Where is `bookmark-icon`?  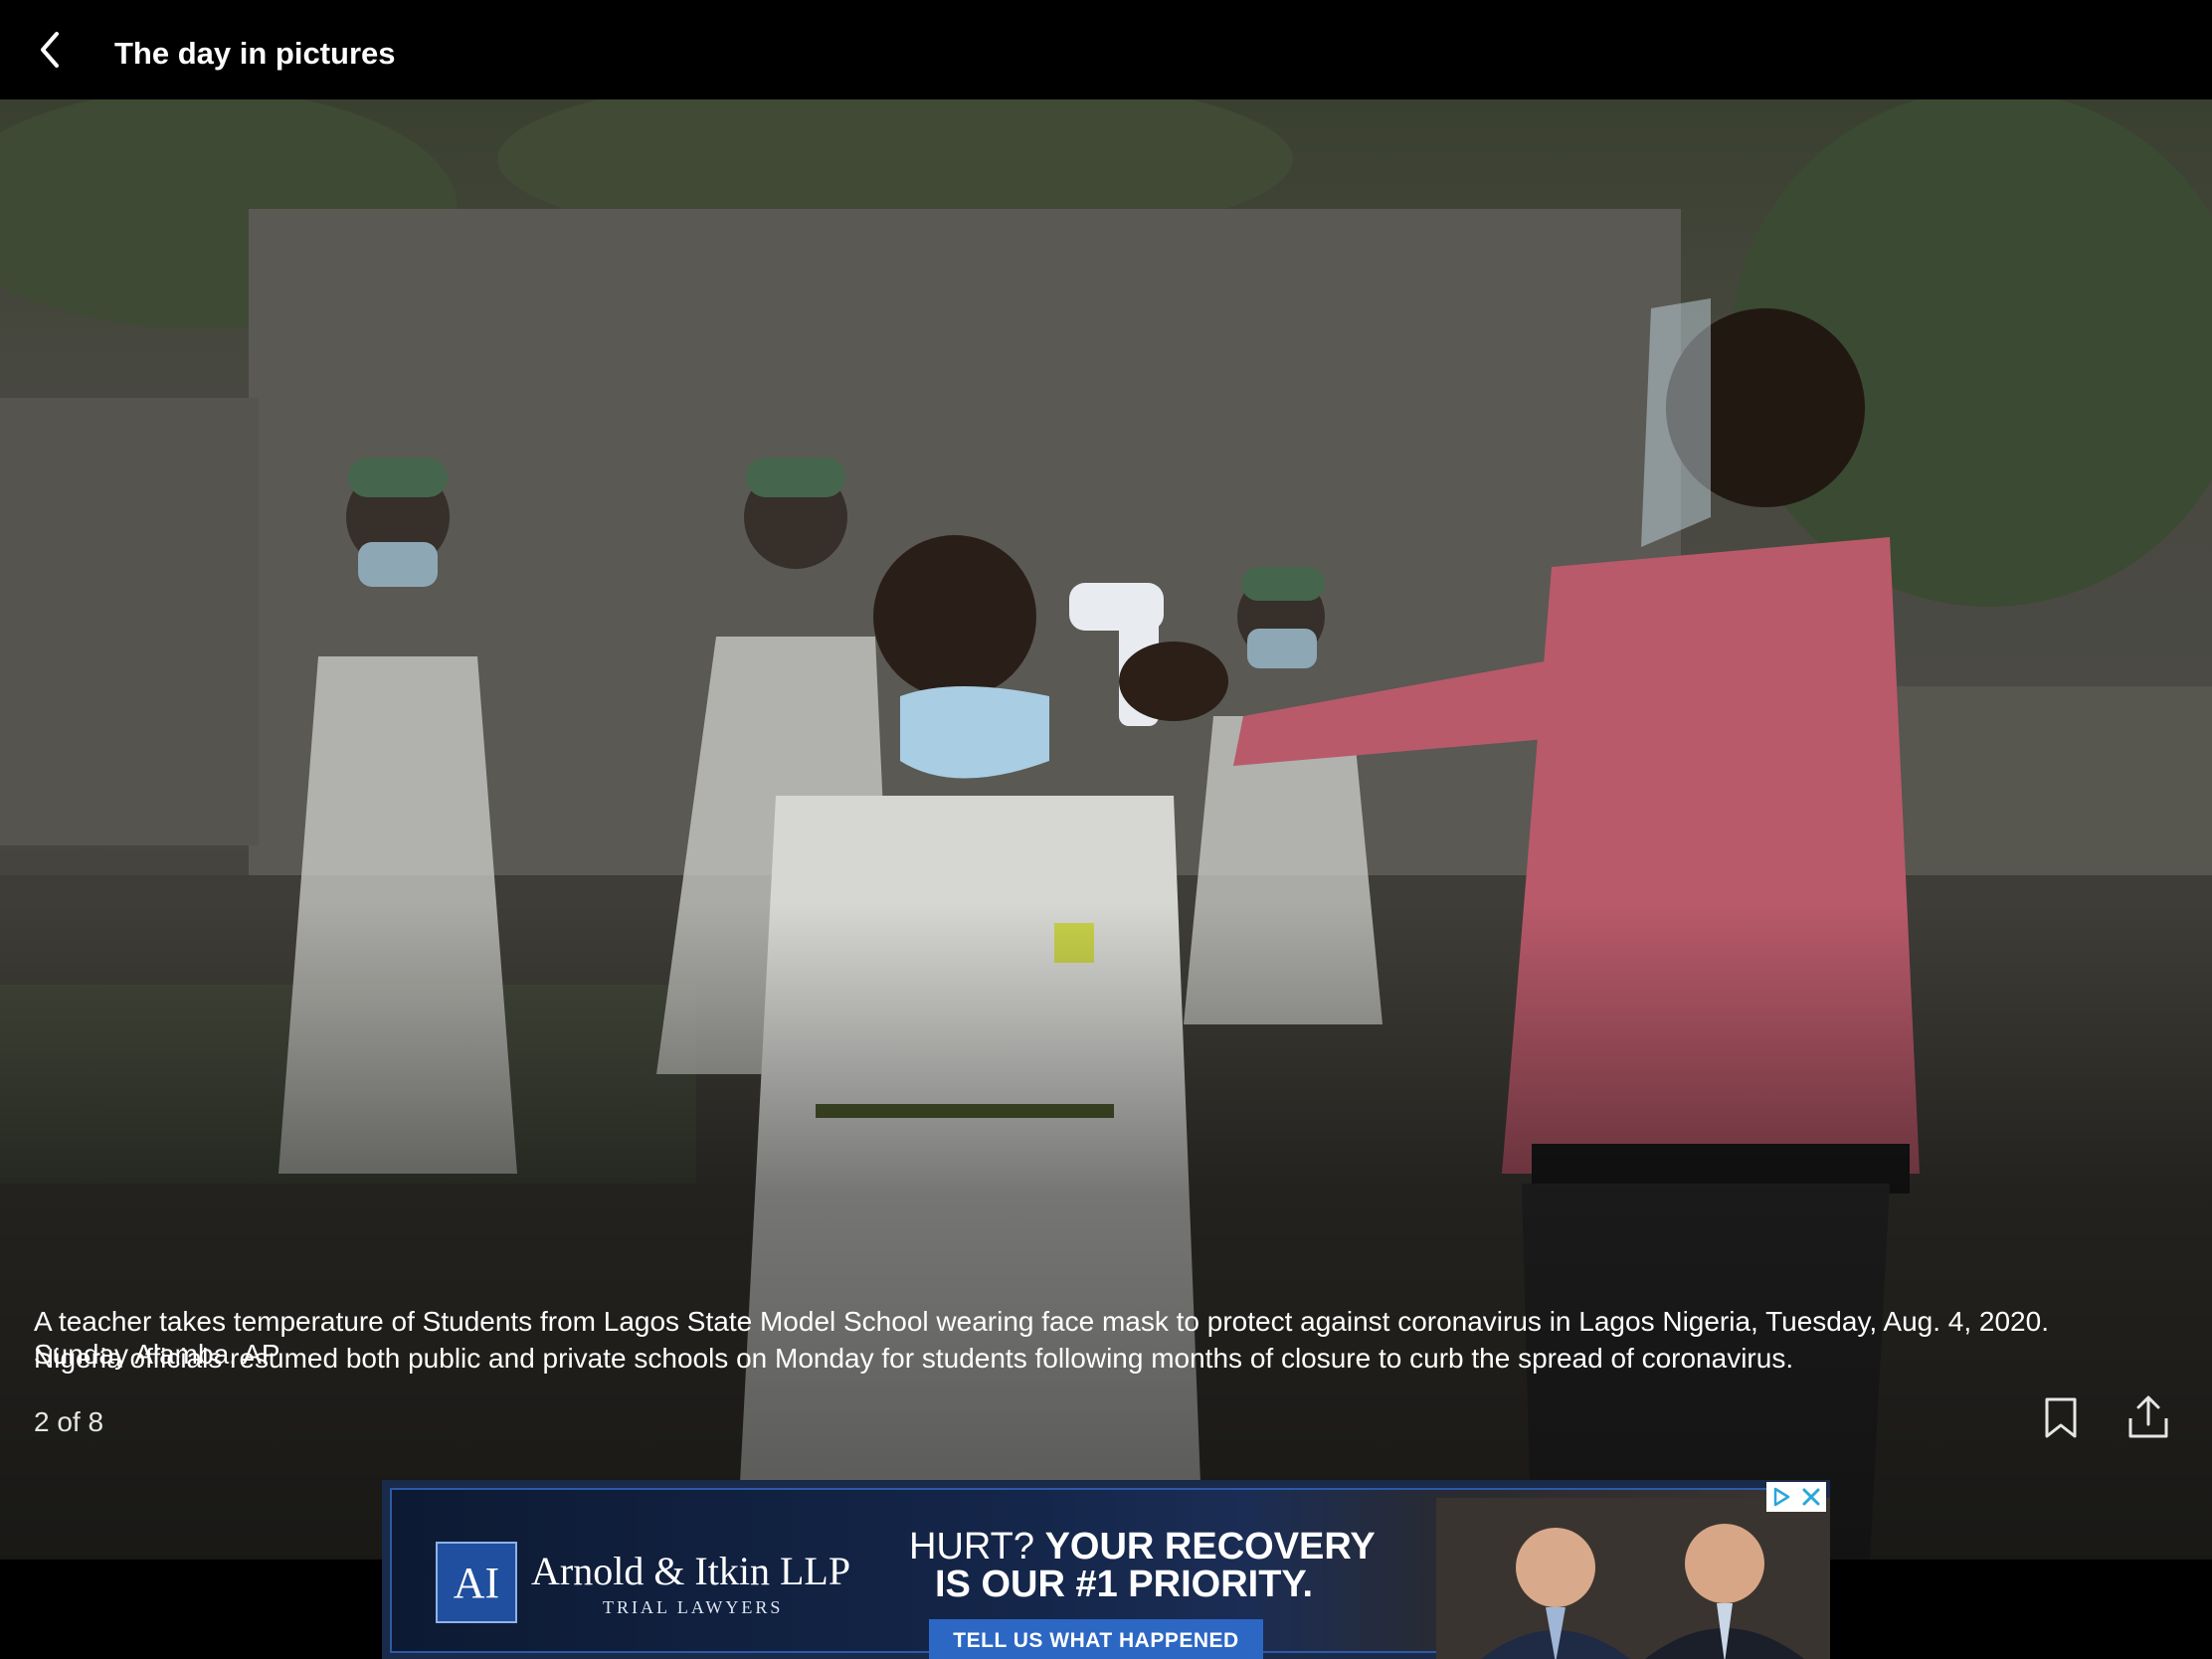 bookmark-icon is located at coordinates (2061, 1417).